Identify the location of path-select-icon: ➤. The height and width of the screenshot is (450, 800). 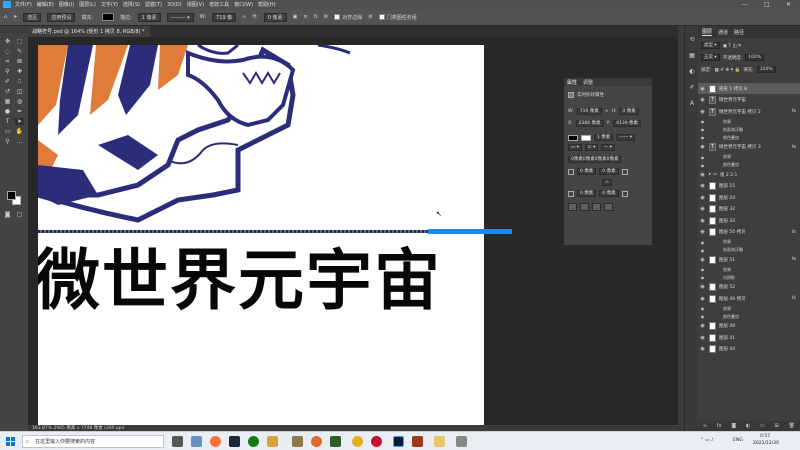
(19, 121).